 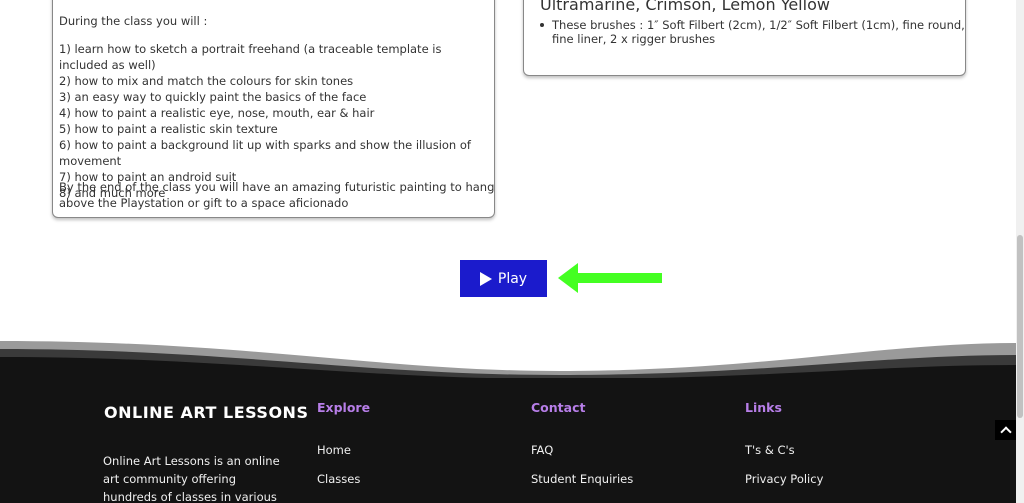 I want to click on play-icon, so click(x=485, y=278).